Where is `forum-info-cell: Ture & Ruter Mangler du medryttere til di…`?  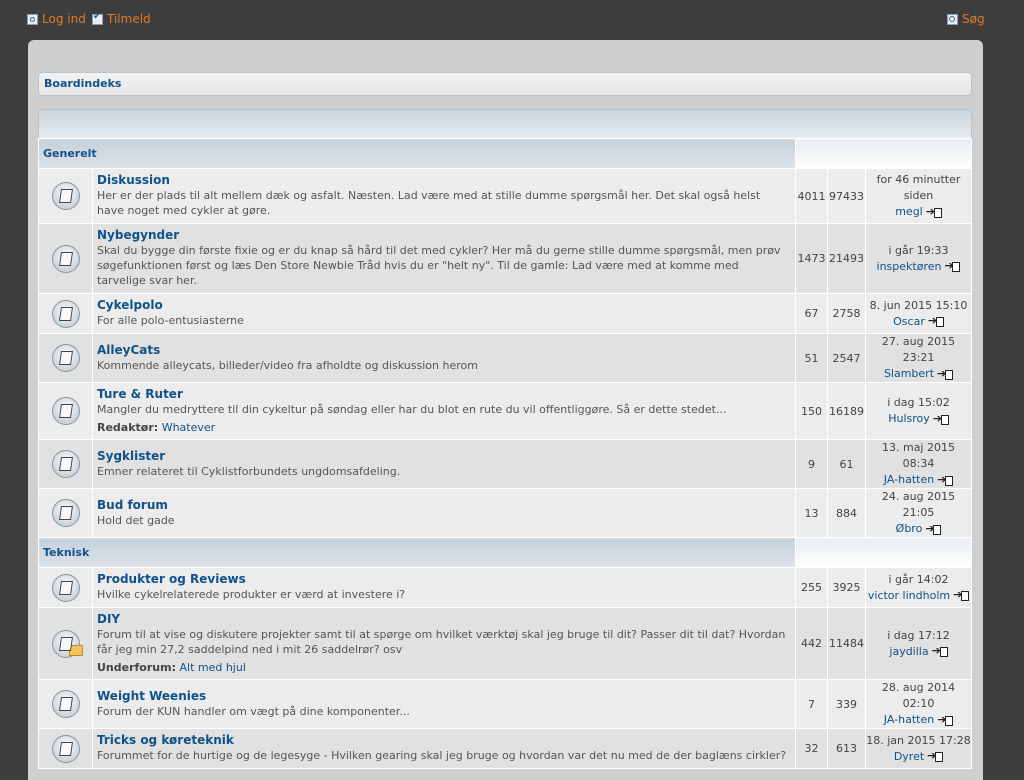 forum-info-cell: Ture & Ruter Mangler du medryttere til di… is located at coordinates (444, 411).